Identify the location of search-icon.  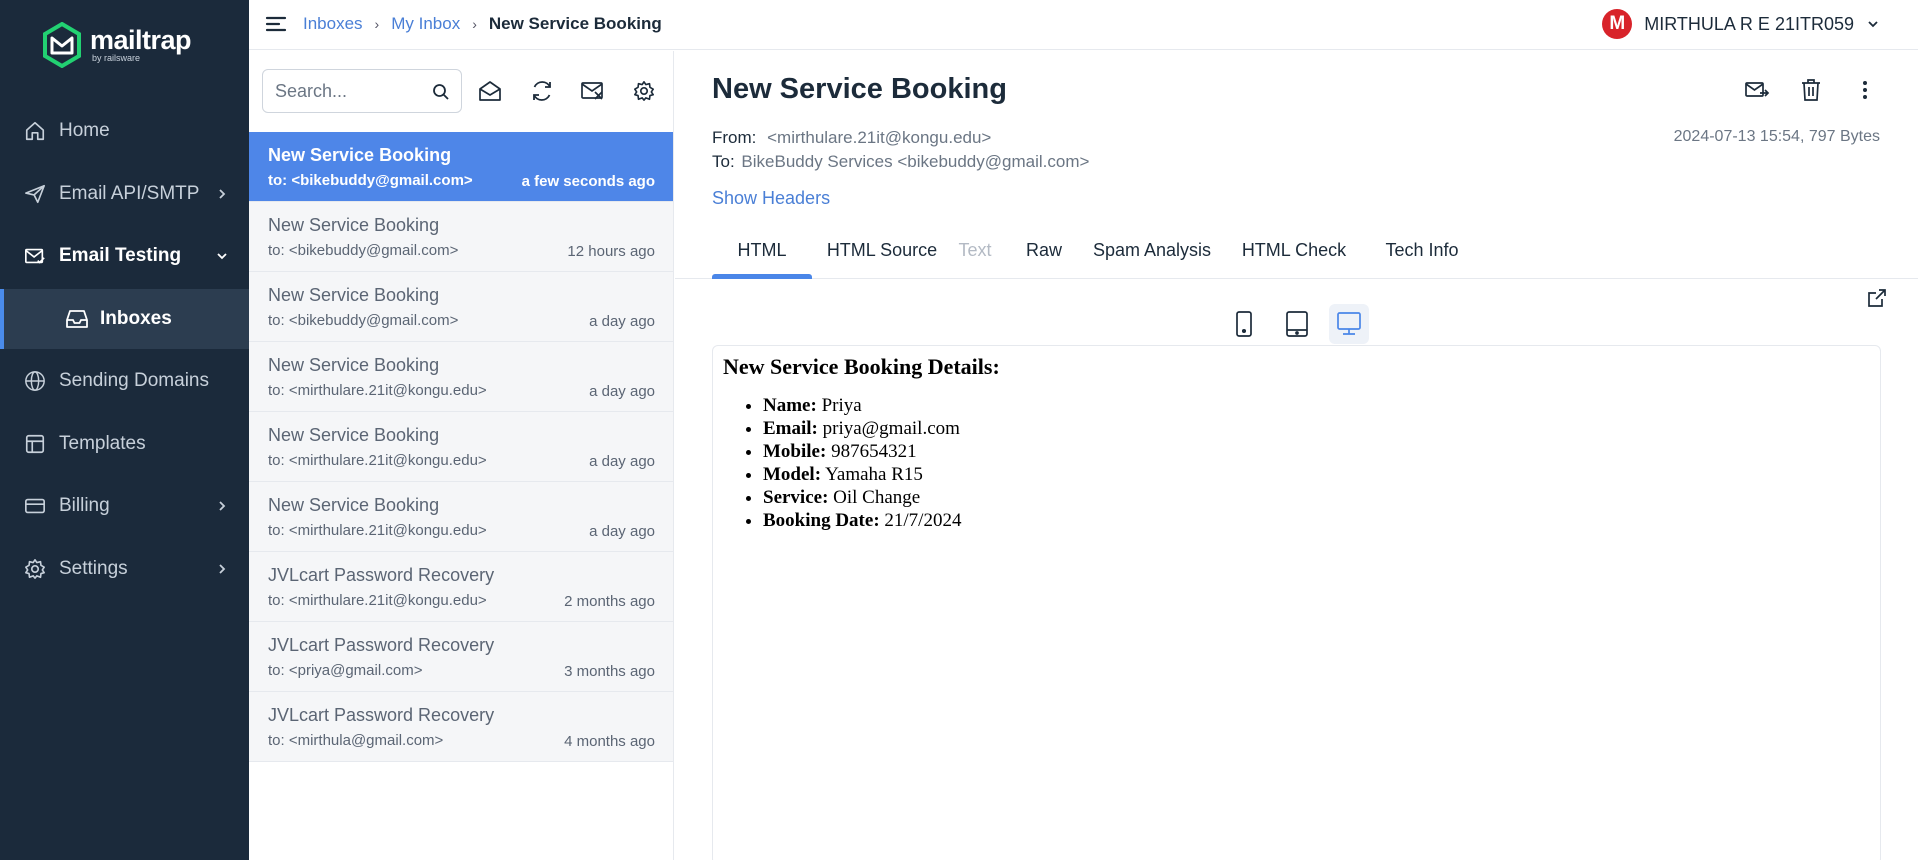
(441, 92).